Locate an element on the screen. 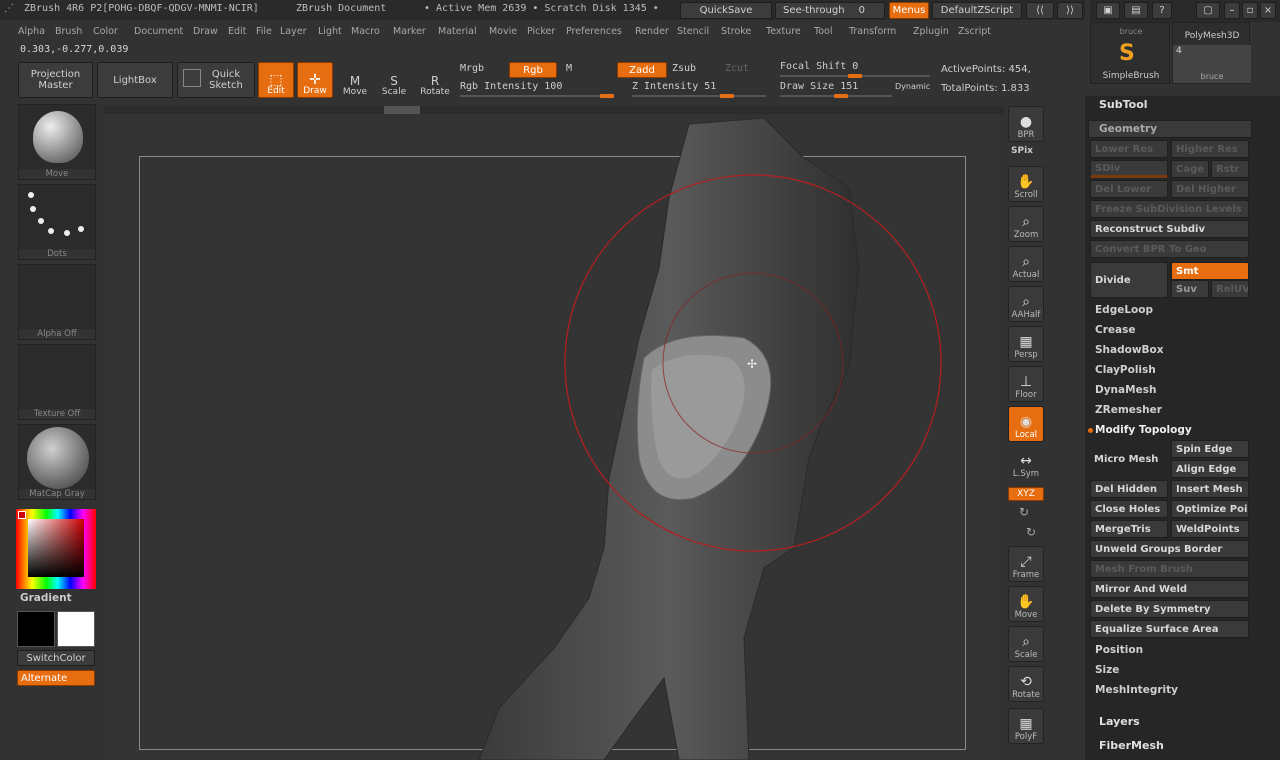  menu-alpha: Alpha is located at coordinates (31, 31).